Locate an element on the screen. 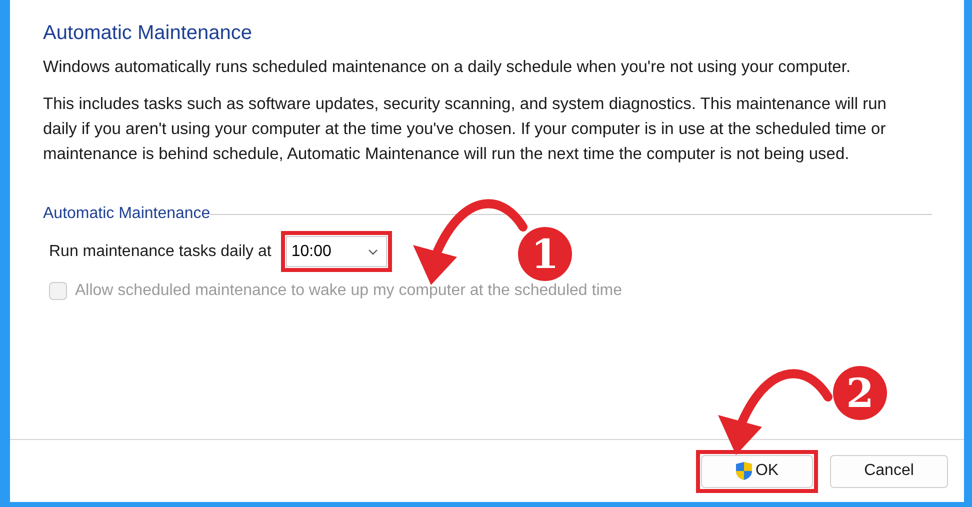 Image resolution: width=972 pixels, height=507 pixels. cancel-button: Cancel is located at coordinates (889, 471).